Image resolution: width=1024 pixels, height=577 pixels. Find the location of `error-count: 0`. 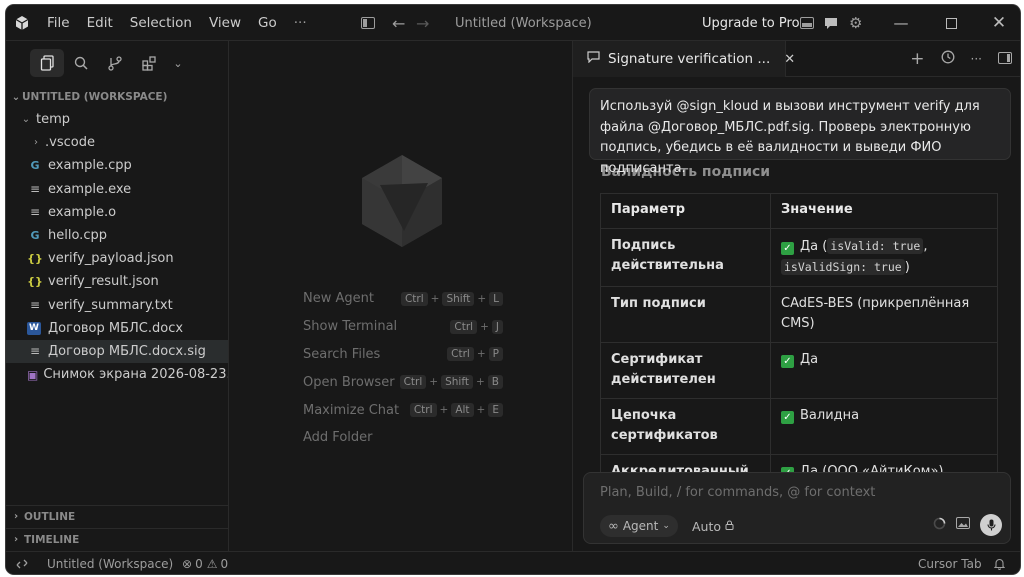

error-count: 0 is located at coordinates (199, 563).